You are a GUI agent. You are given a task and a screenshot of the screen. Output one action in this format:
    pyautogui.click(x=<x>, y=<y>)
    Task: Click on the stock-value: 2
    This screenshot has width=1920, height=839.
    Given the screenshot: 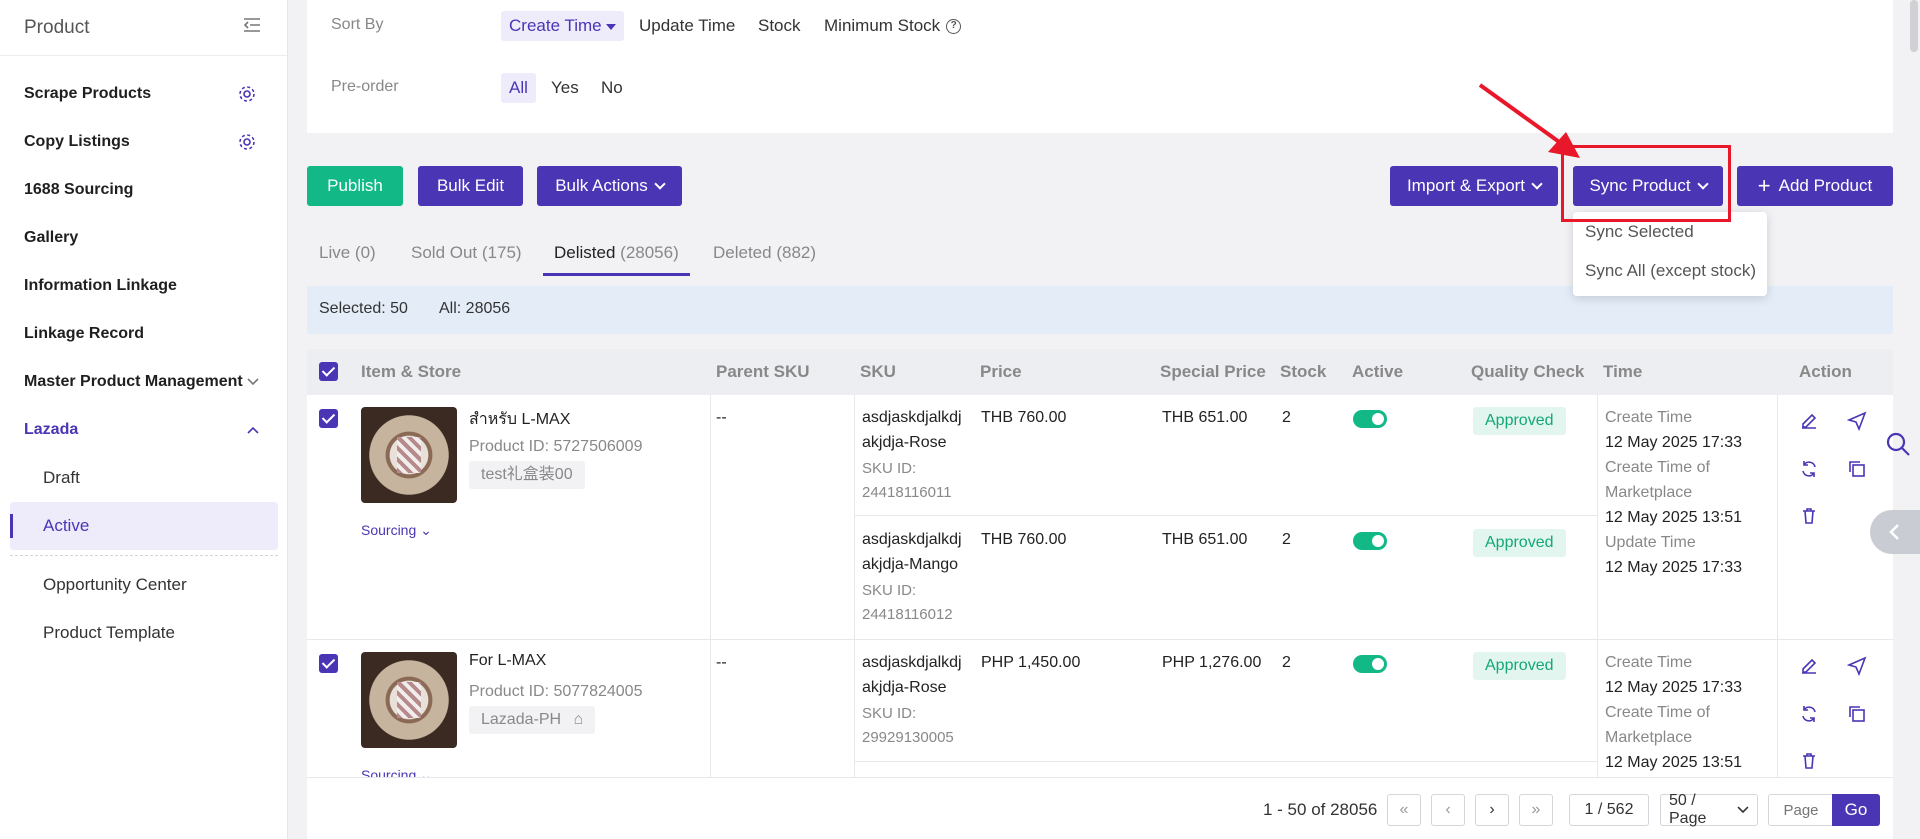 What is the action you would take?
    pyautogui.click(x=1286, y=417)
    